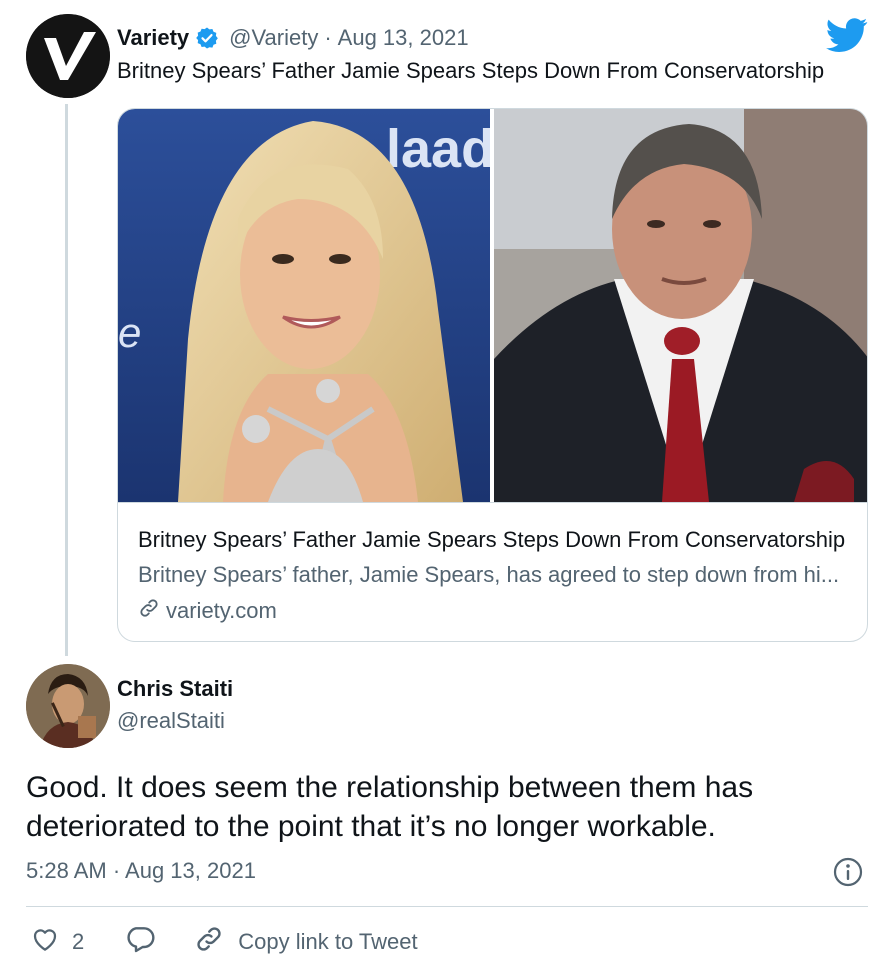 This screenshot has width=888, height=972. Describe the element at coordinates (438, 149) in the screenshot. I see `svg-text: laad` at that location.